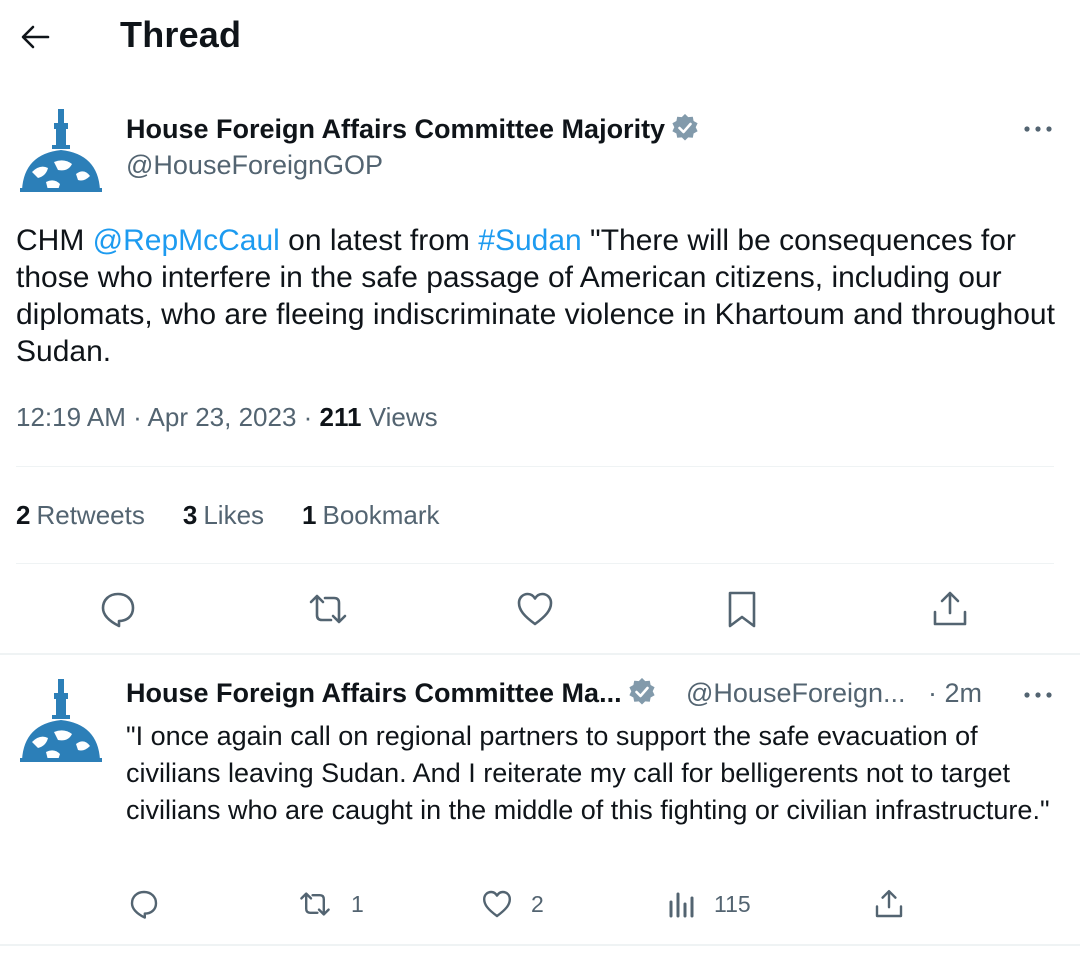 This screenshot has width=1080, height=953. I want to click on tweet-text-part: CHM, so click(54, 240).